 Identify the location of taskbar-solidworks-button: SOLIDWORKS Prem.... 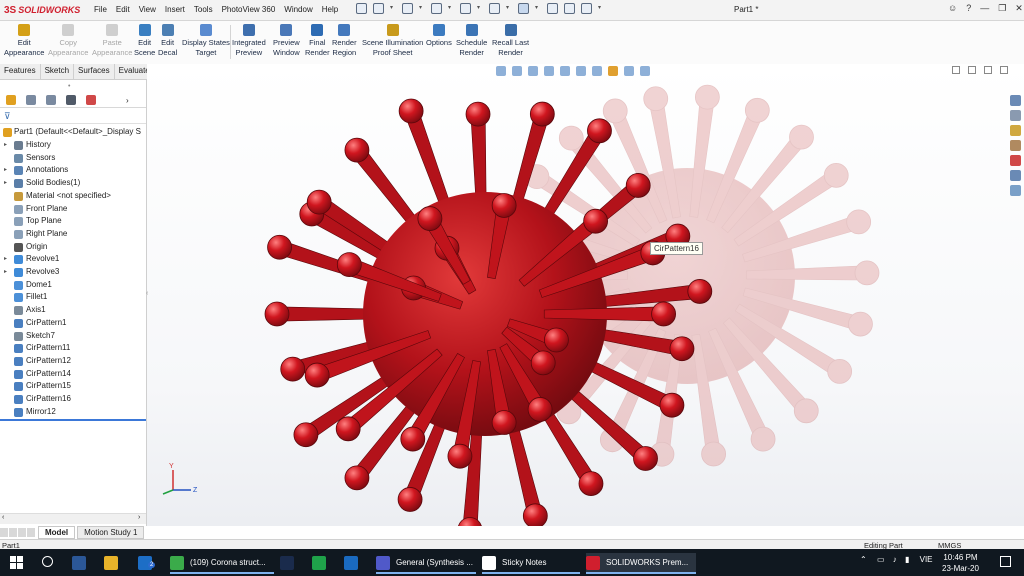
(641, 563).